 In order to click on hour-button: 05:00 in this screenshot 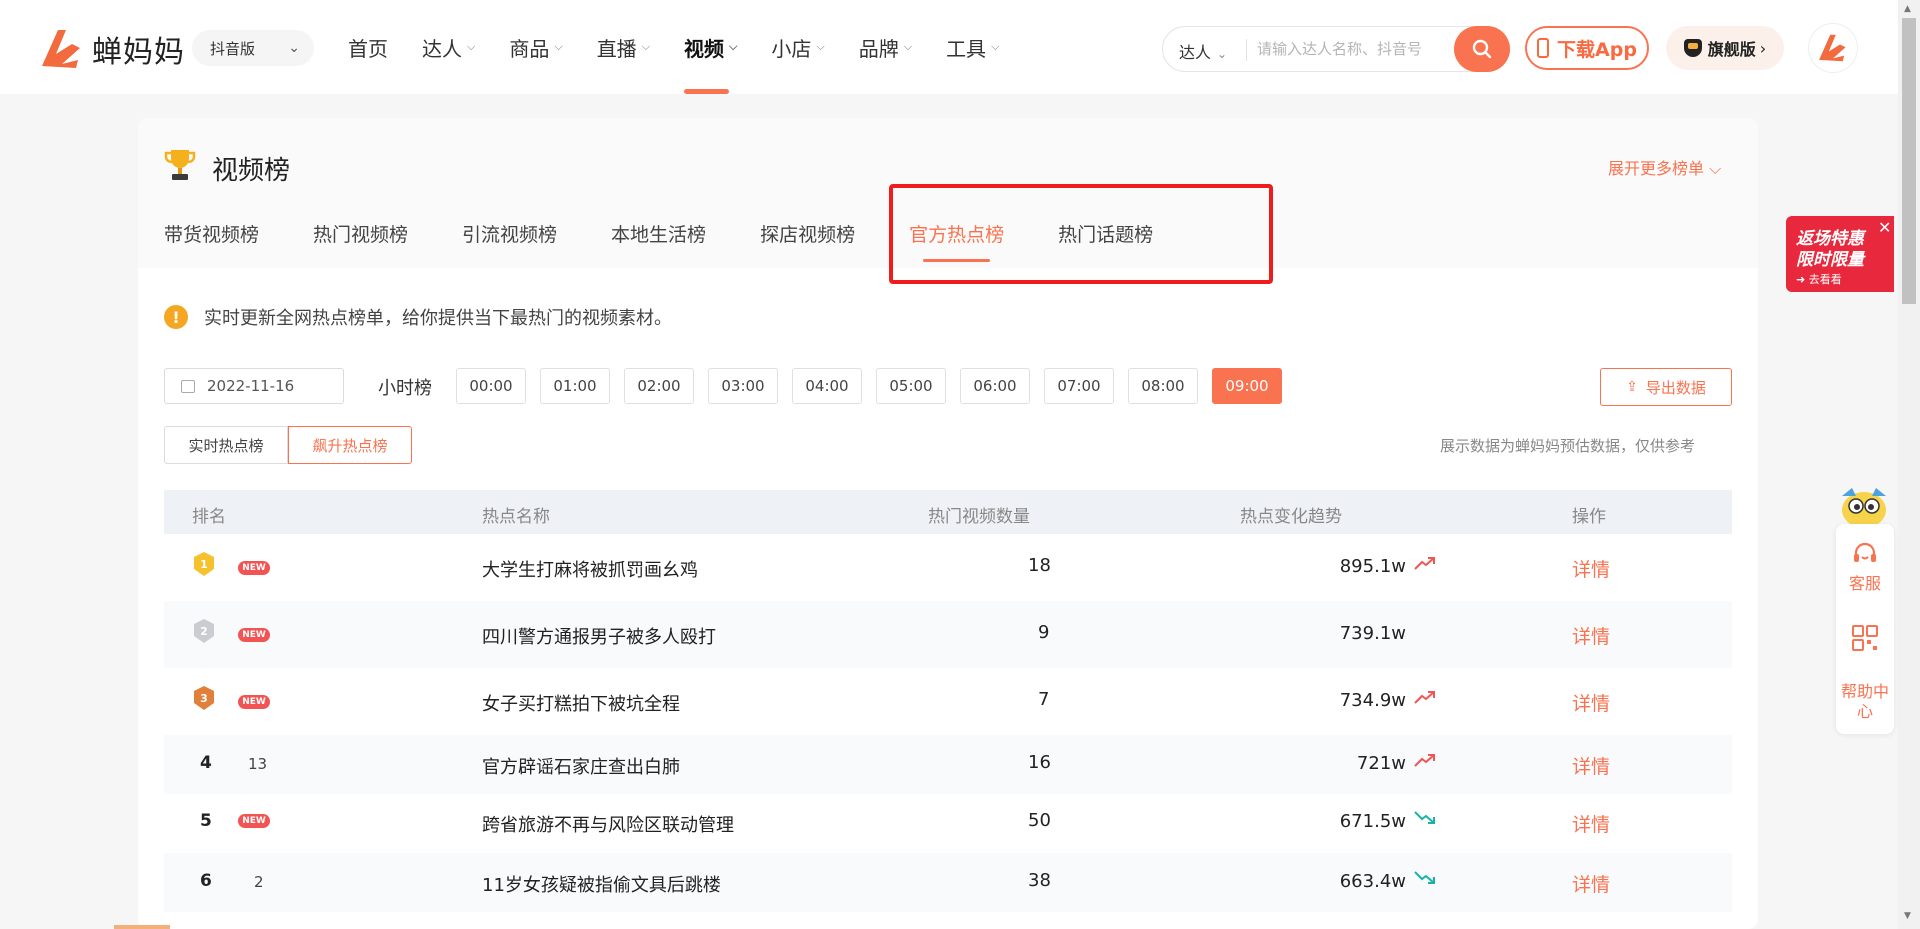, I will do `click(911, 386)`.